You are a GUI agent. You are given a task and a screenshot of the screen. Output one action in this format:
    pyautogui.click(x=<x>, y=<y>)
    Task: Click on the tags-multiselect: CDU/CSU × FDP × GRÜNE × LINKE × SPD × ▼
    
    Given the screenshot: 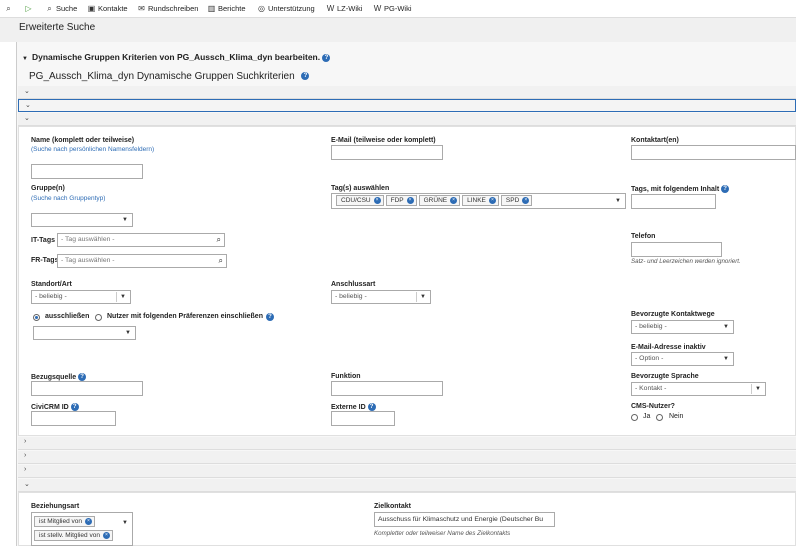 What is the action you would take?
    pyautogui.click(x=478, y=201)
    